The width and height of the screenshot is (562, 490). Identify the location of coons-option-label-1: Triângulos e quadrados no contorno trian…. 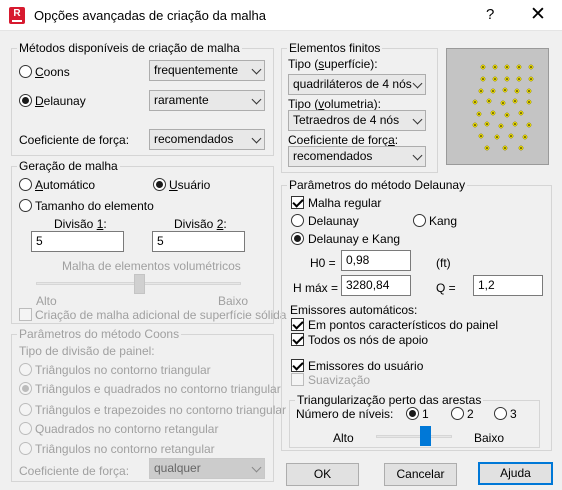
(158, 389).